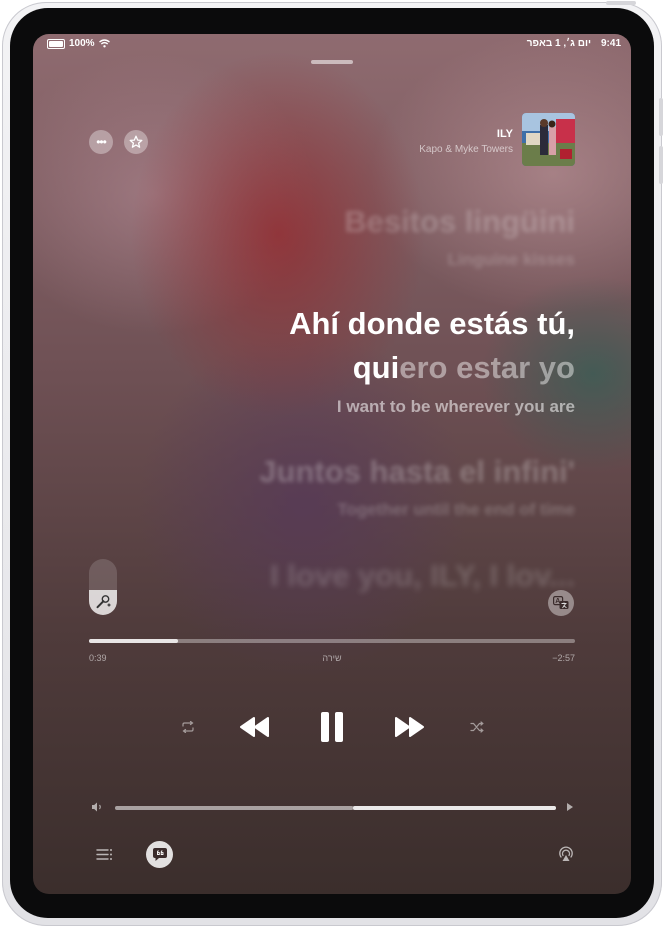  I want to click on song-title: ILY, so click(504, 134).